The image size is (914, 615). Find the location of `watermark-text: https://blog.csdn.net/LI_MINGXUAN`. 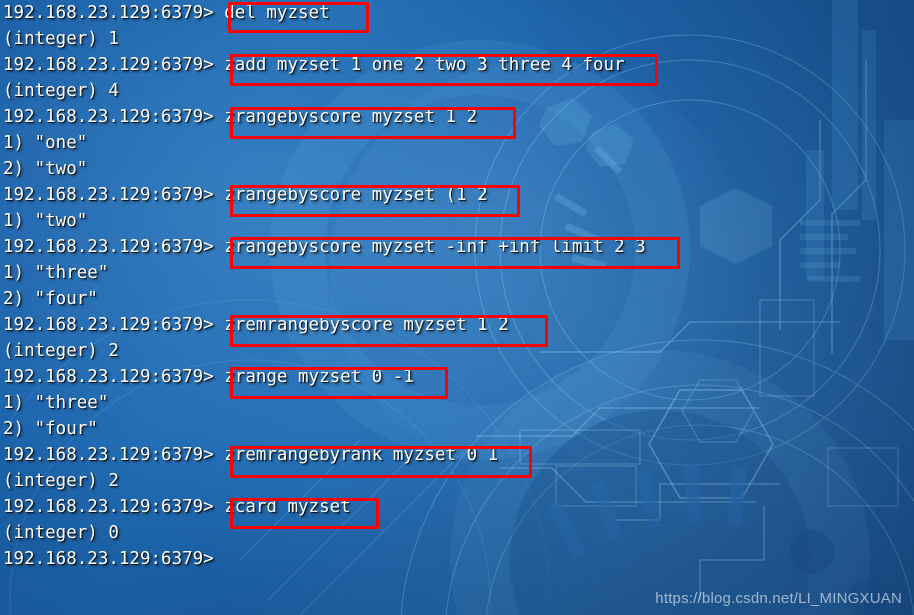

watermark-text: https://blog.csdn.net/LI_MINGXUAN is located at coordinates (778, 598).